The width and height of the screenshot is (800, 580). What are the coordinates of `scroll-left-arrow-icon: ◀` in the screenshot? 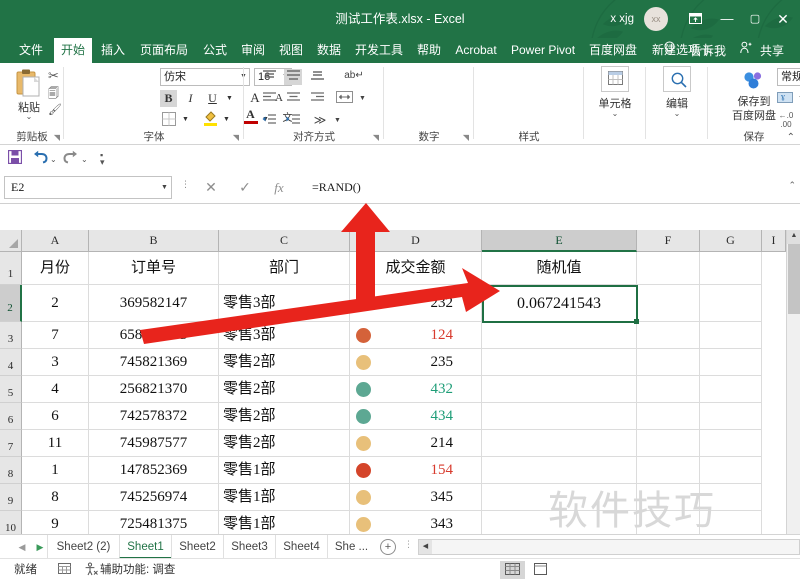 It's located at (425, 547).